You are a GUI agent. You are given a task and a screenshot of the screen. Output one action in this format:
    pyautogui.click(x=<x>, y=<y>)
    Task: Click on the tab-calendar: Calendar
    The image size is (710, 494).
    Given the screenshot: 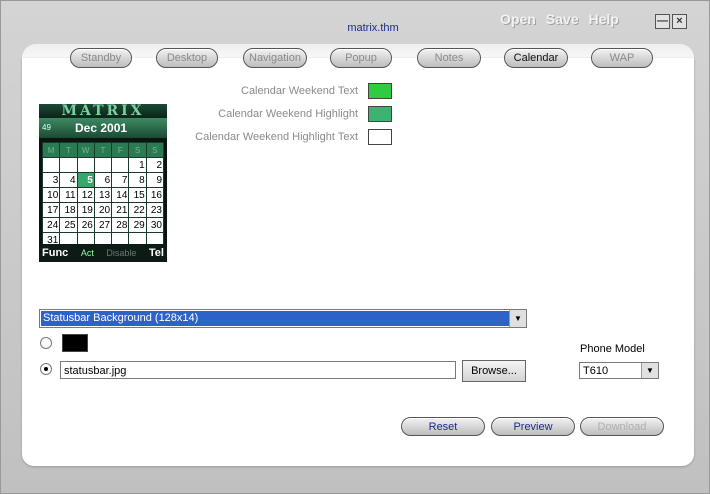 What is the action you would take?
    pyautogui.click(x=536, y=58)
    